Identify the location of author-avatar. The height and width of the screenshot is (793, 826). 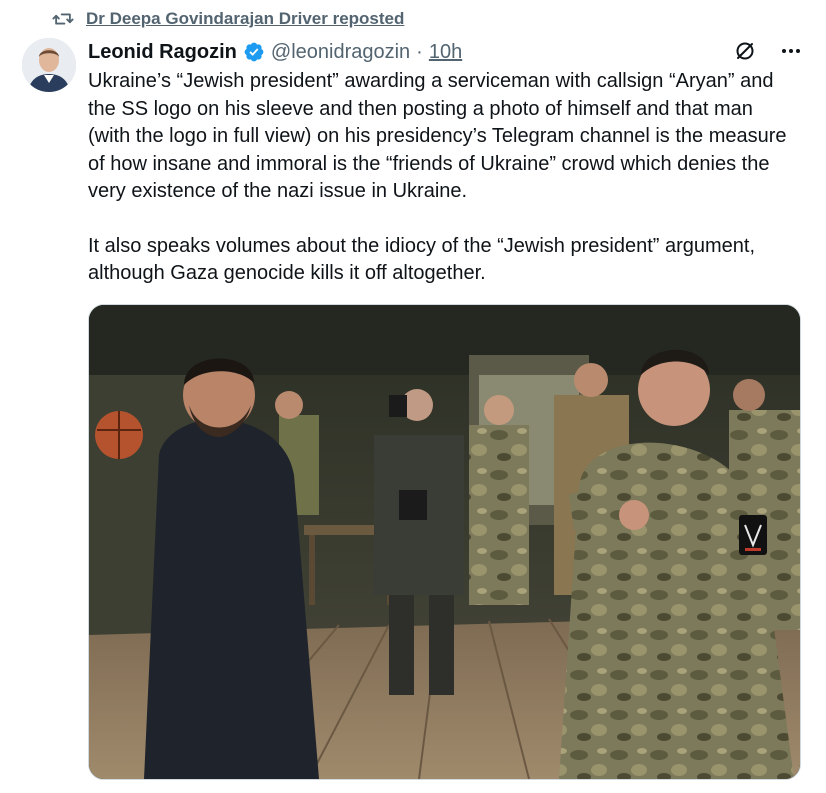
(49, 65).